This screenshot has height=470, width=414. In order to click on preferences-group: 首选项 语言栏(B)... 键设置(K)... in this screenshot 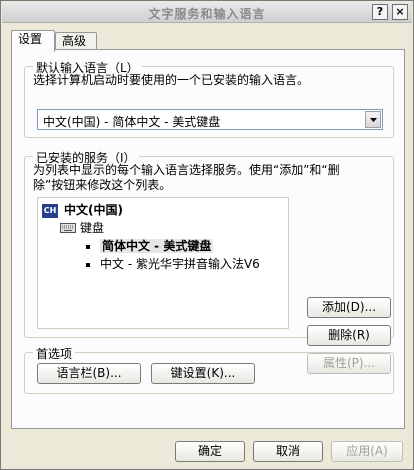, I will do `click(209, 369)`.